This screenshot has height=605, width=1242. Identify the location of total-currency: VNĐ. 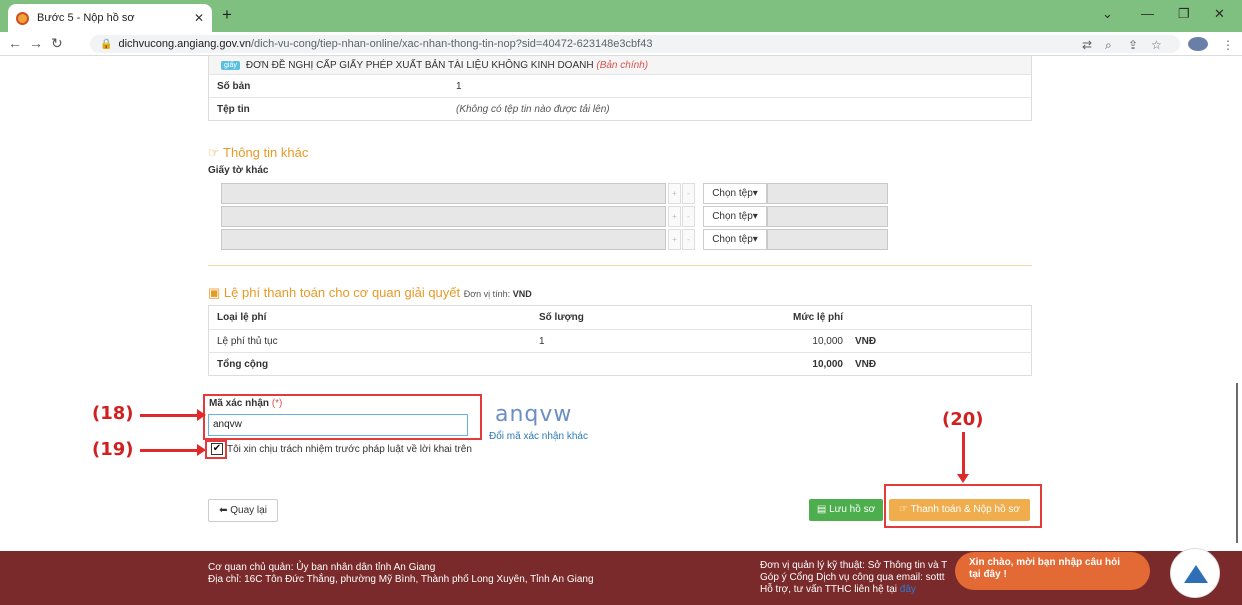
(866, 364).